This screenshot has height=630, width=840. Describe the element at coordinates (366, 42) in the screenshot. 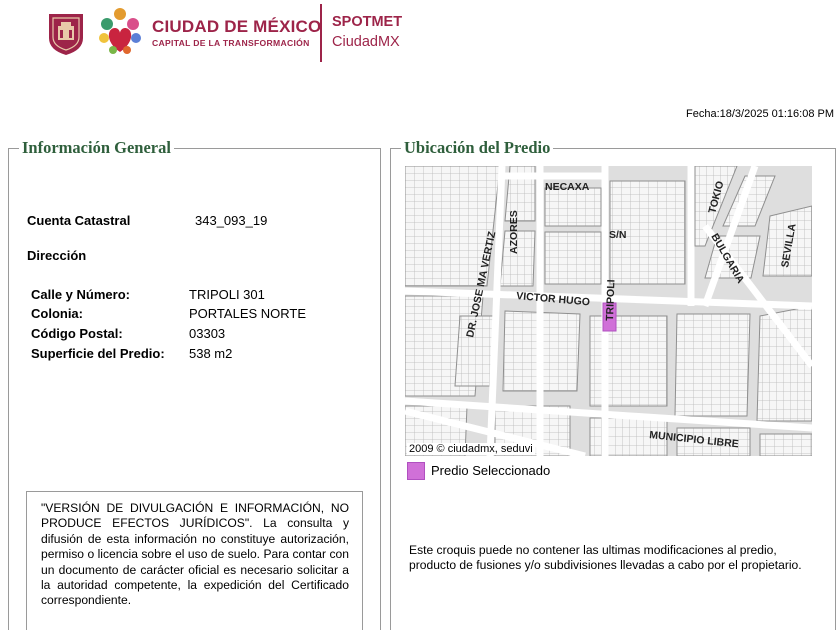

I see `app-subtitle: CiudadMX` at that location.